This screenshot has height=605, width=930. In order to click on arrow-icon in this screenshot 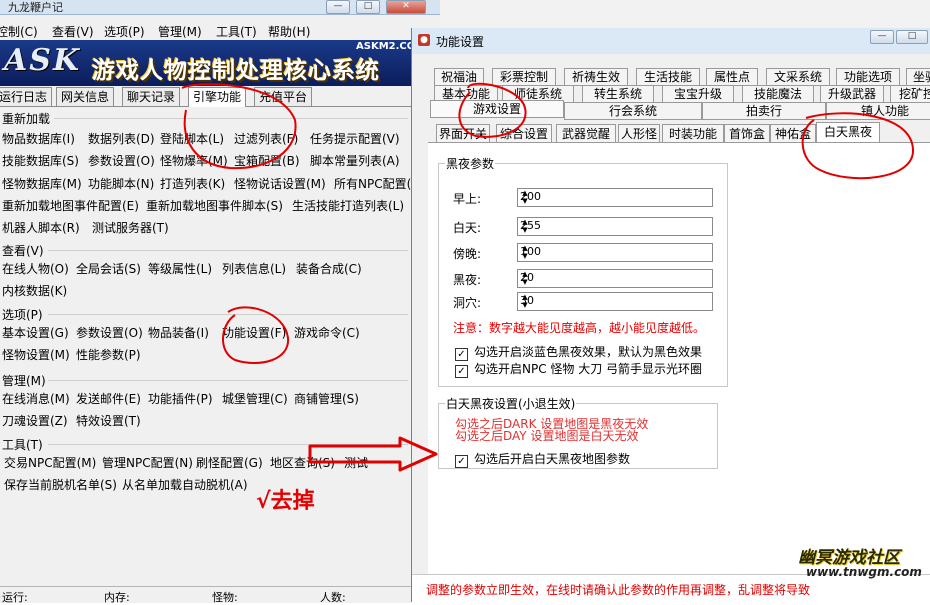, I will do `click(373, 454)`.